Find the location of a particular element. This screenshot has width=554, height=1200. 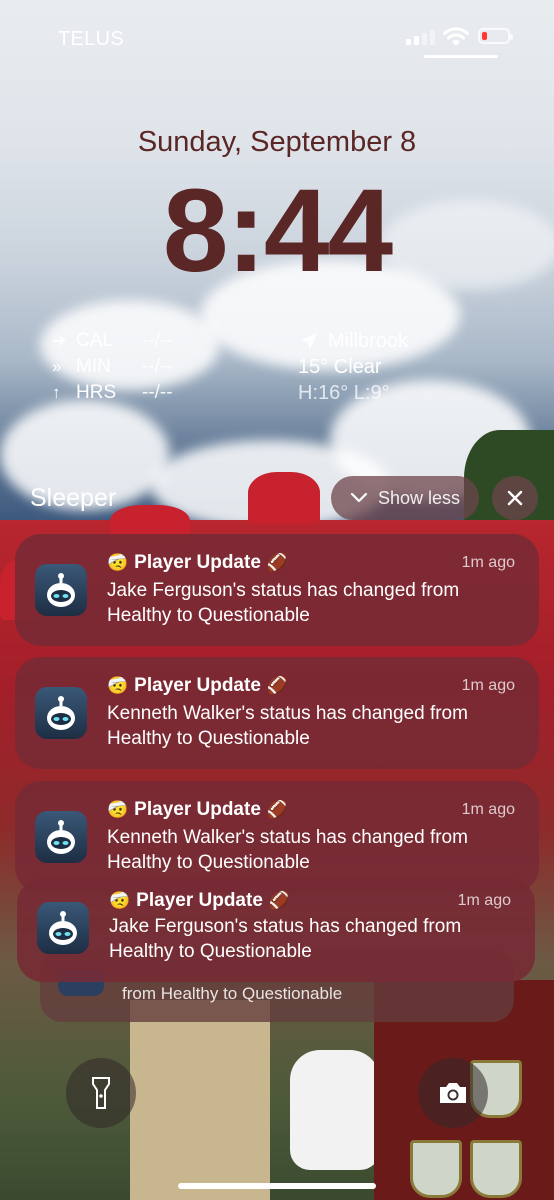

notification-group-title: Sleeper is located at coordinates (73, 498).